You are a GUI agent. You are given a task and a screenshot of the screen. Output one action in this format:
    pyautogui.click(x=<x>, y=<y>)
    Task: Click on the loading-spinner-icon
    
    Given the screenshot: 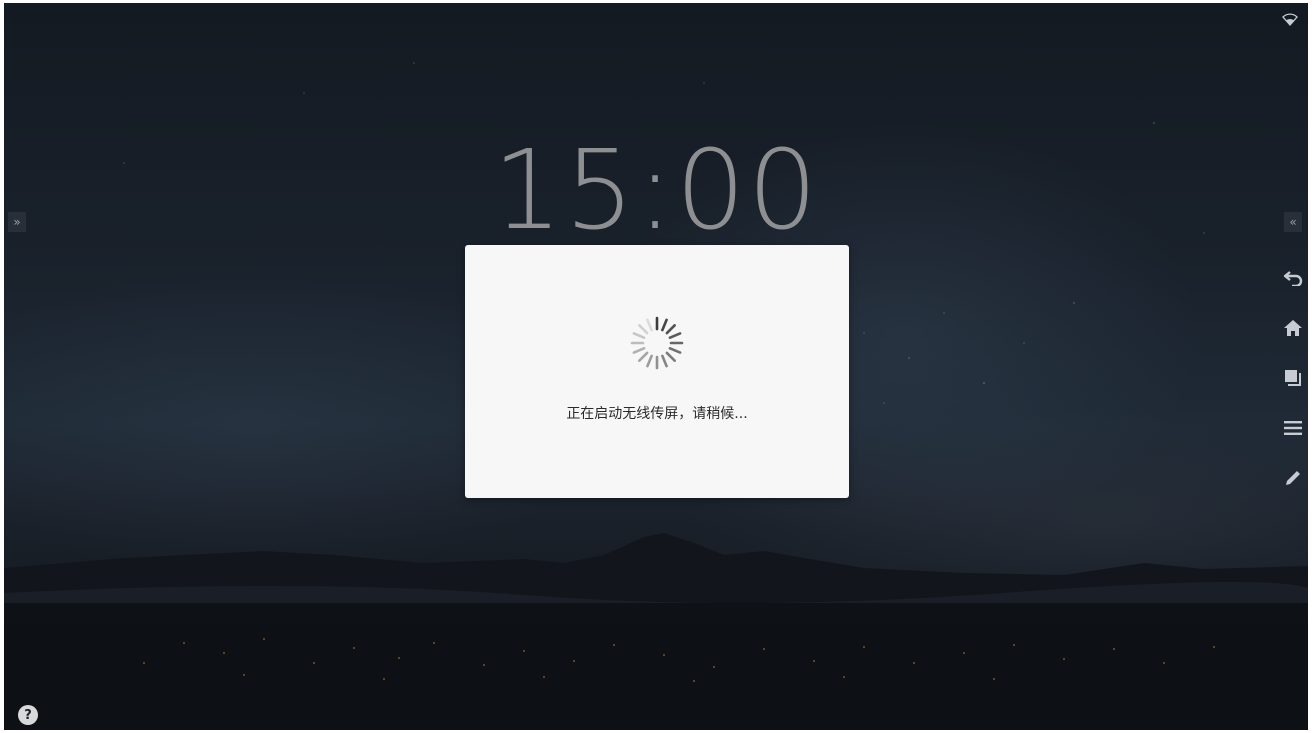 What is the action you would take?
    pyautogui.click(x=657, y=343)
    